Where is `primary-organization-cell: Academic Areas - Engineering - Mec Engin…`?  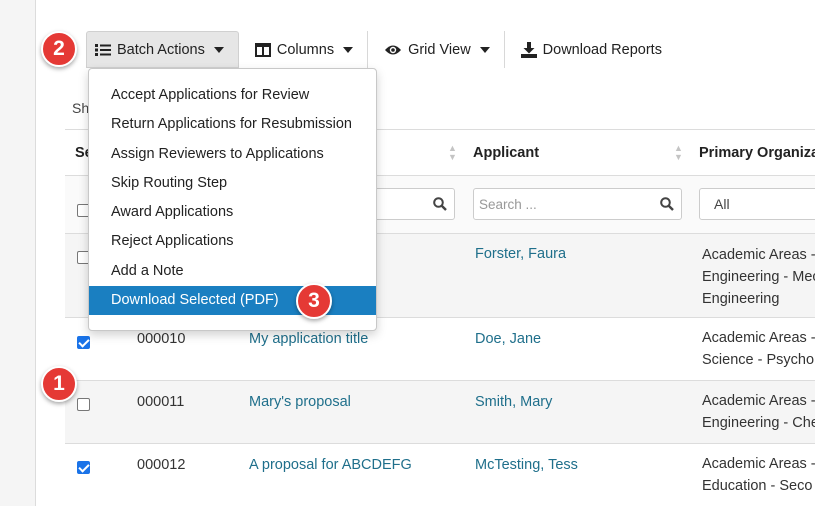 primary-organization-cell: Academic Areas - Engineering - Mec Engin… is located at coordinates (758, 277).